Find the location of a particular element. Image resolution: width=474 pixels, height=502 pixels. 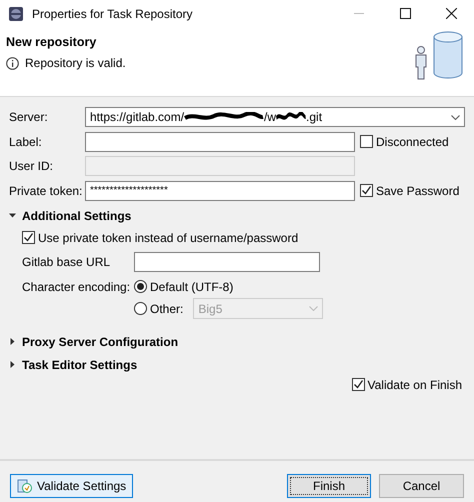

server-url-text: .git is located at coordinates (314, 117).